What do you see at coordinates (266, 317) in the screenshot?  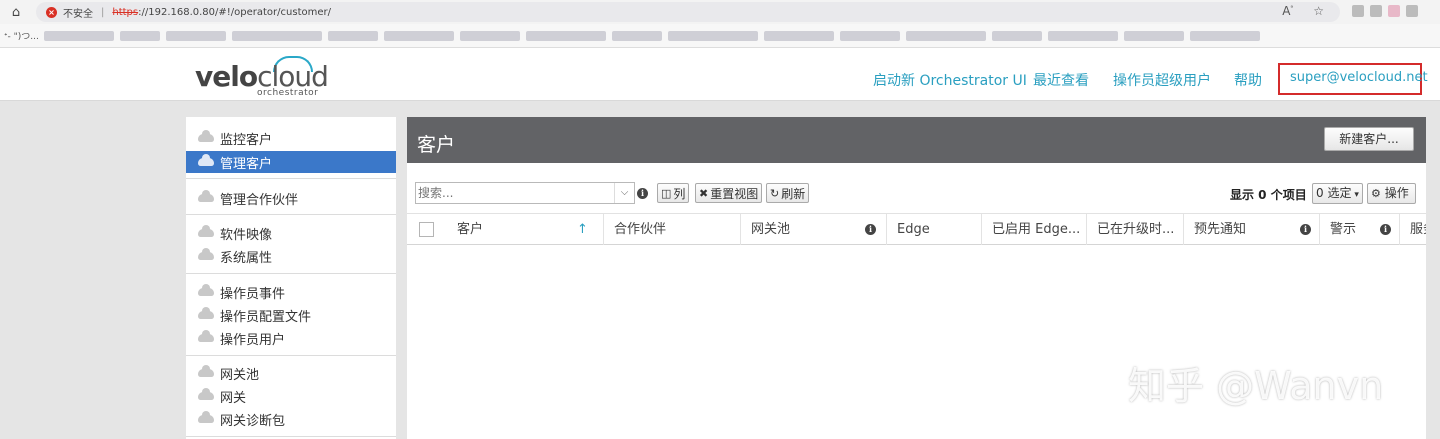 I see `sidebar-item-label: 操作员配置文件` at bounding box center [266, 317].